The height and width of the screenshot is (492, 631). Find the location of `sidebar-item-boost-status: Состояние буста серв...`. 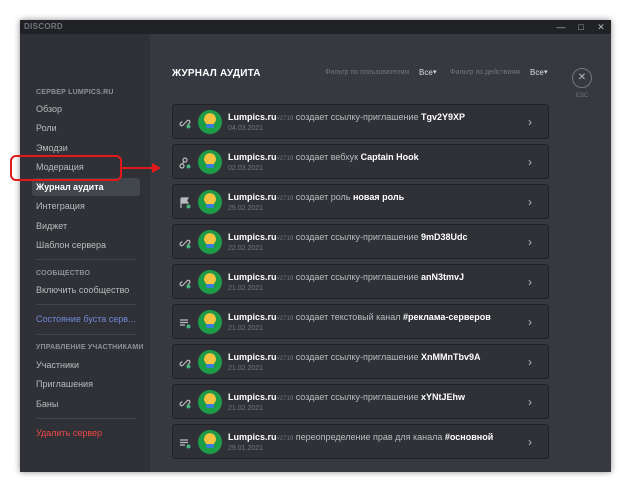

sidebar-item-boost-status: Состояние буста серв... is located at coordinates (86, 319).